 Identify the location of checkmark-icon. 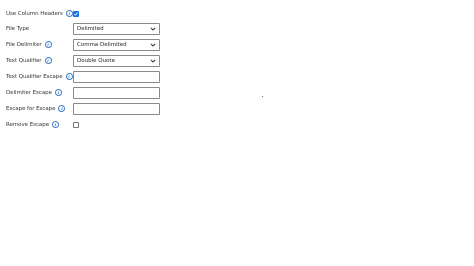
(76, 14).